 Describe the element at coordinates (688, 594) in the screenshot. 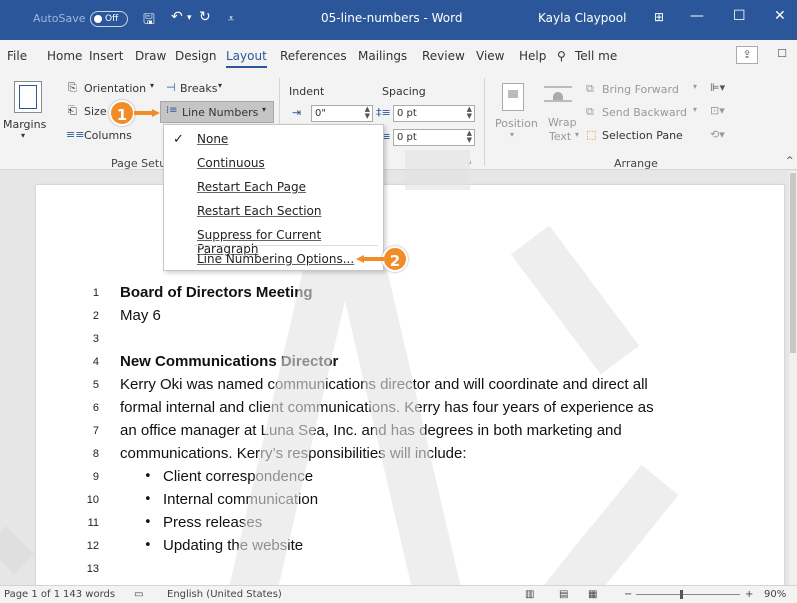

I see `zoom-slider` at that location.